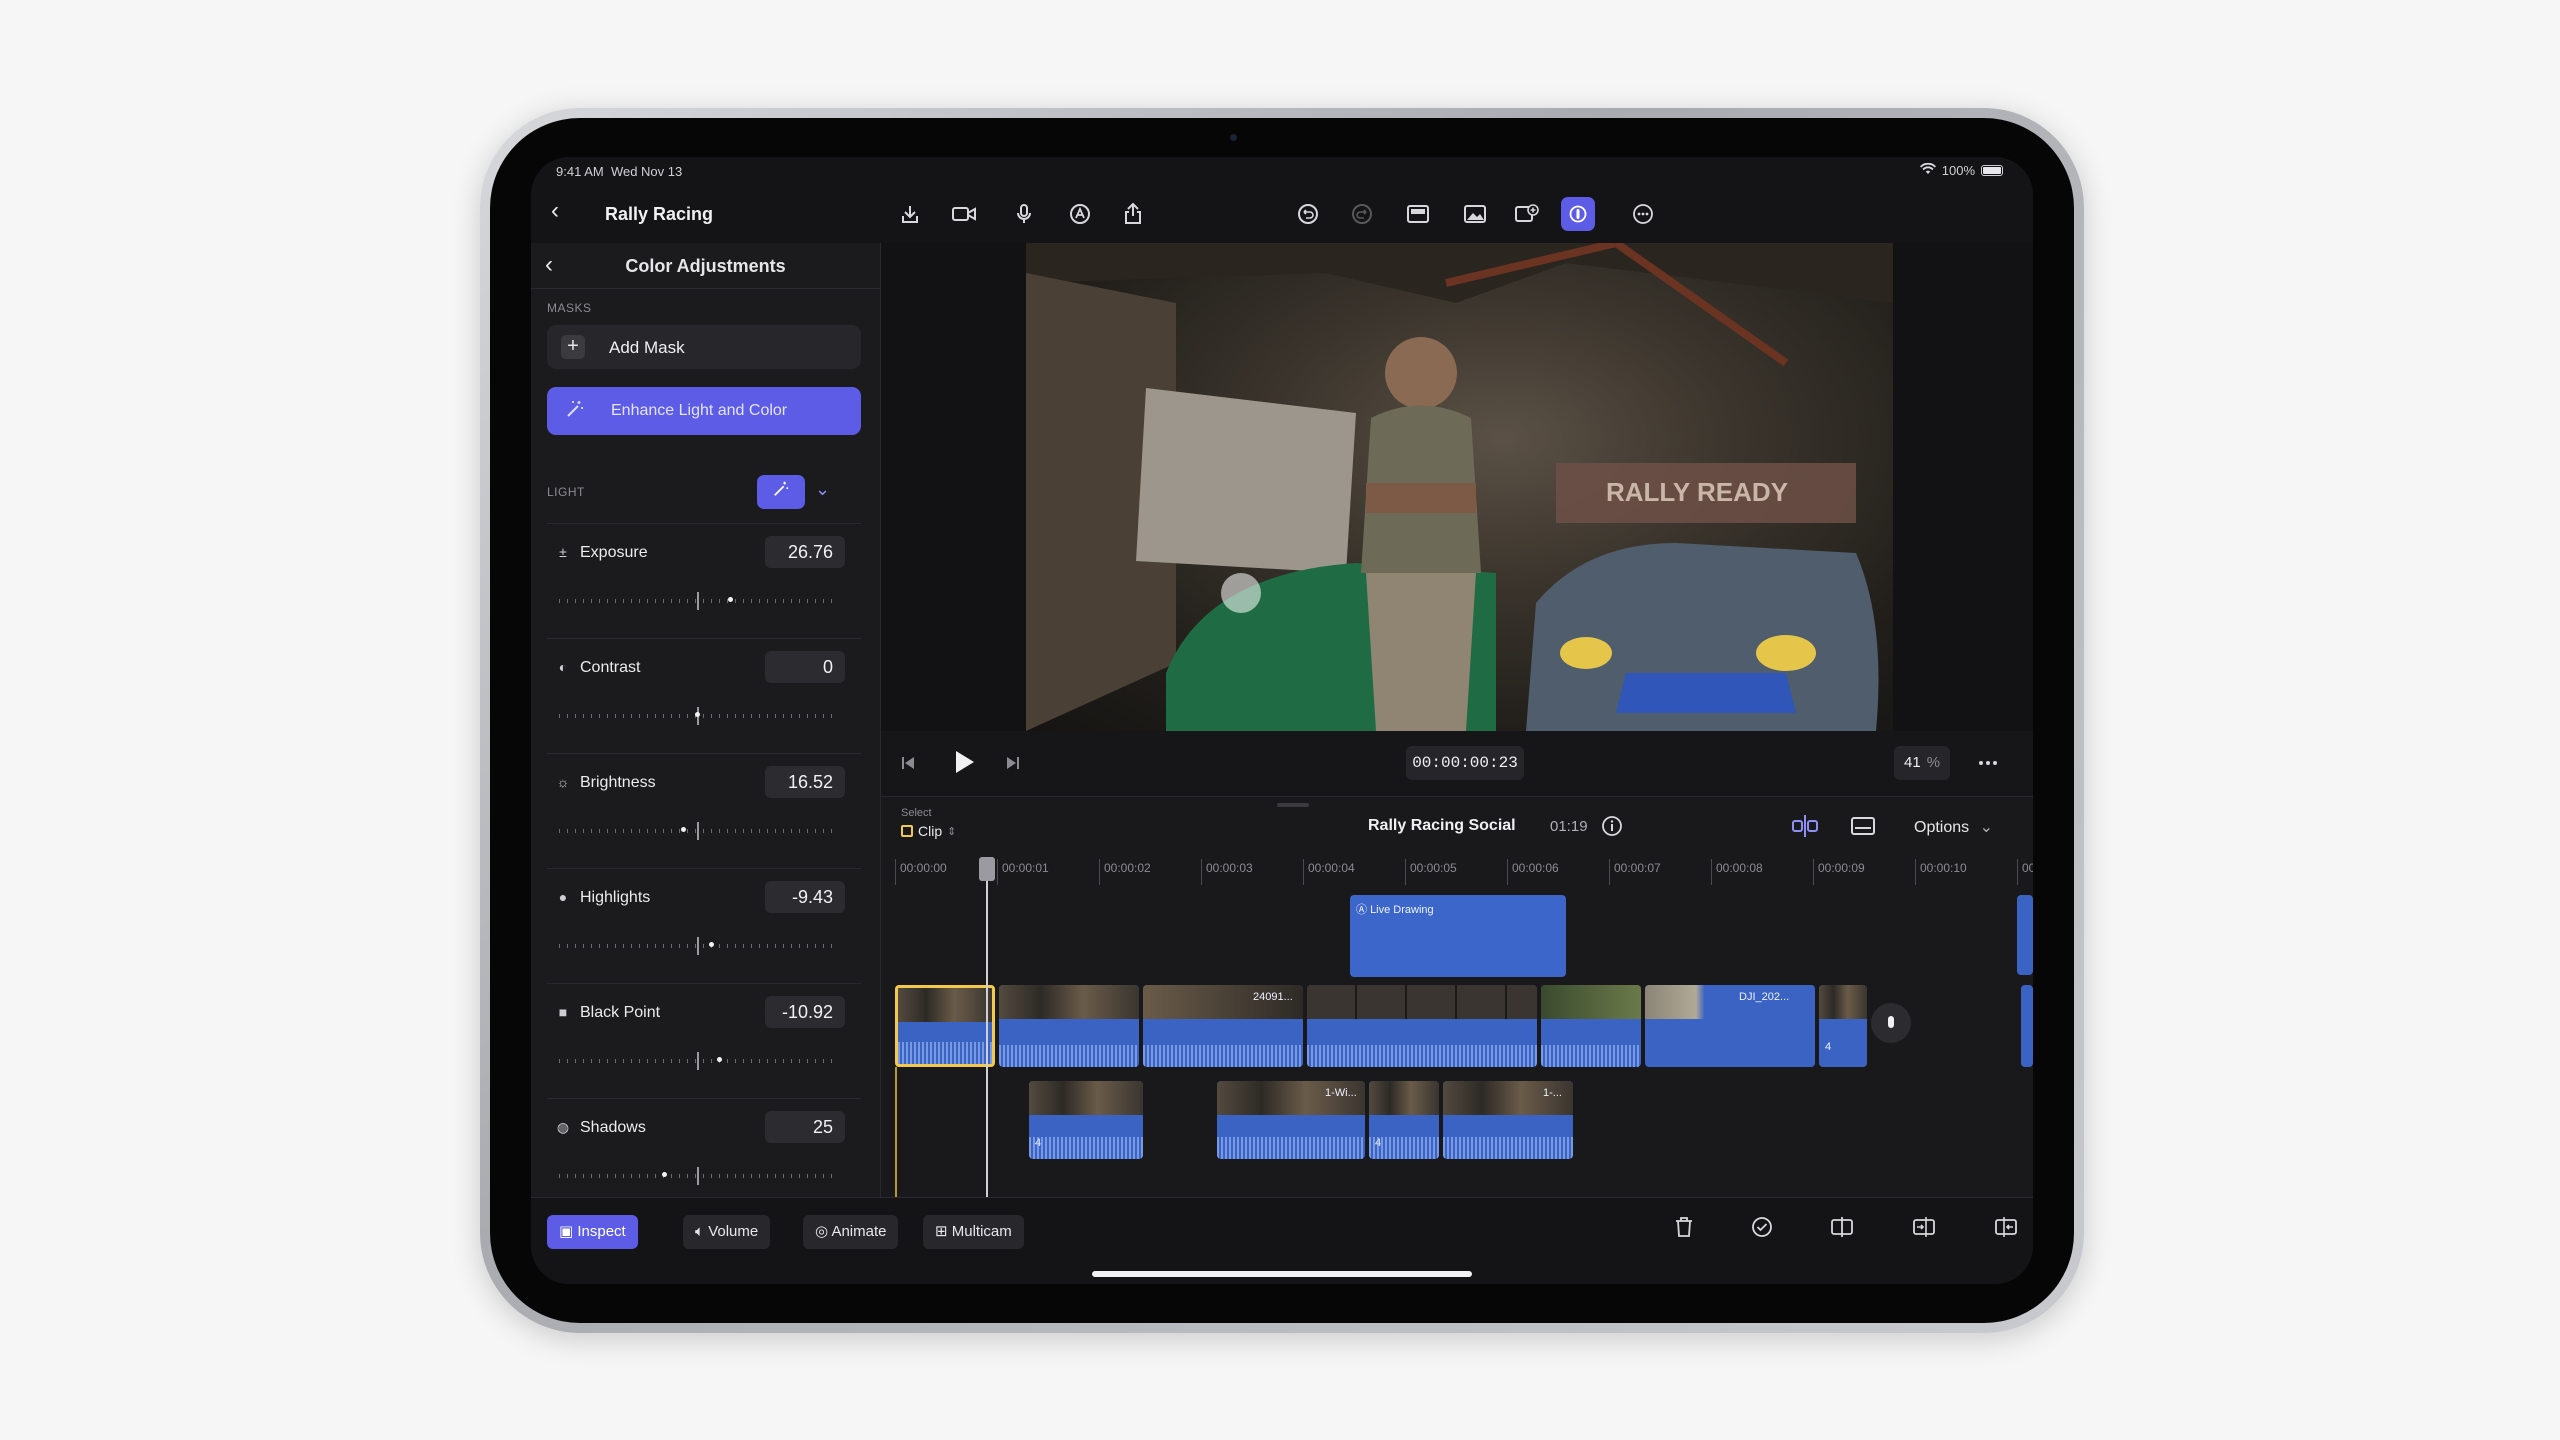  Describe the element at coordinates (1458, 936) in the screenshot. I see `live-drawing-clip: Ⓐ Live Drawing` at that location.